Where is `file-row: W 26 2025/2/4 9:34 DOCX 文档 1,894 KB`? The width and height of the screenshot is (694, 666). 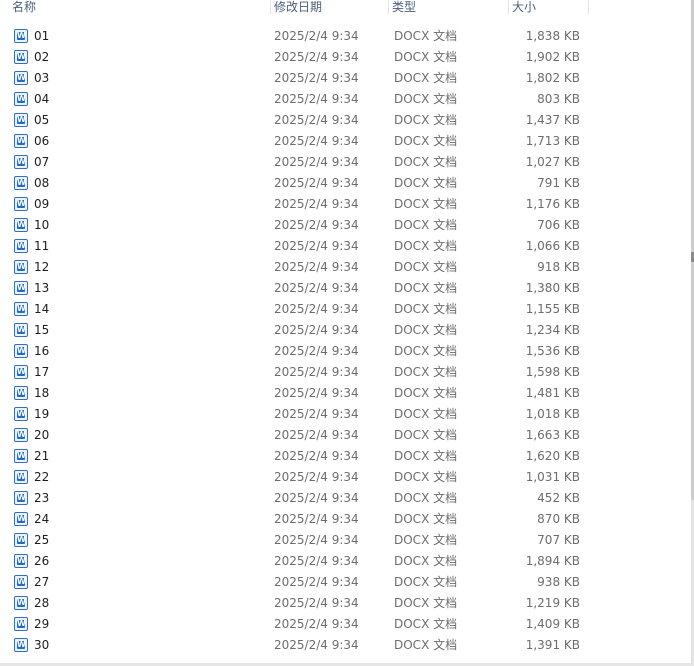 file-row: W 26 2025/2/4 9:34 DOCX 文档 1,894 KB is located at coordinates (345, 561).